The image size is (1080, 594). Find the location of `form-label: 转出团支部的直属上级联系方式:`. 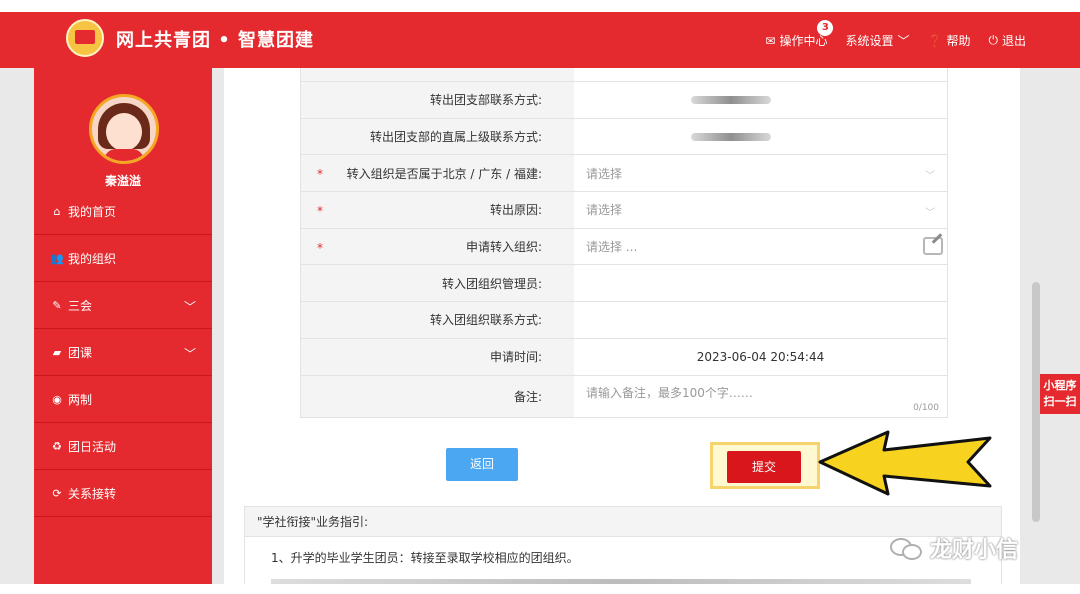

form-label: 转出团支部的直属上级联系方式: is located at coordinates (437, 136).